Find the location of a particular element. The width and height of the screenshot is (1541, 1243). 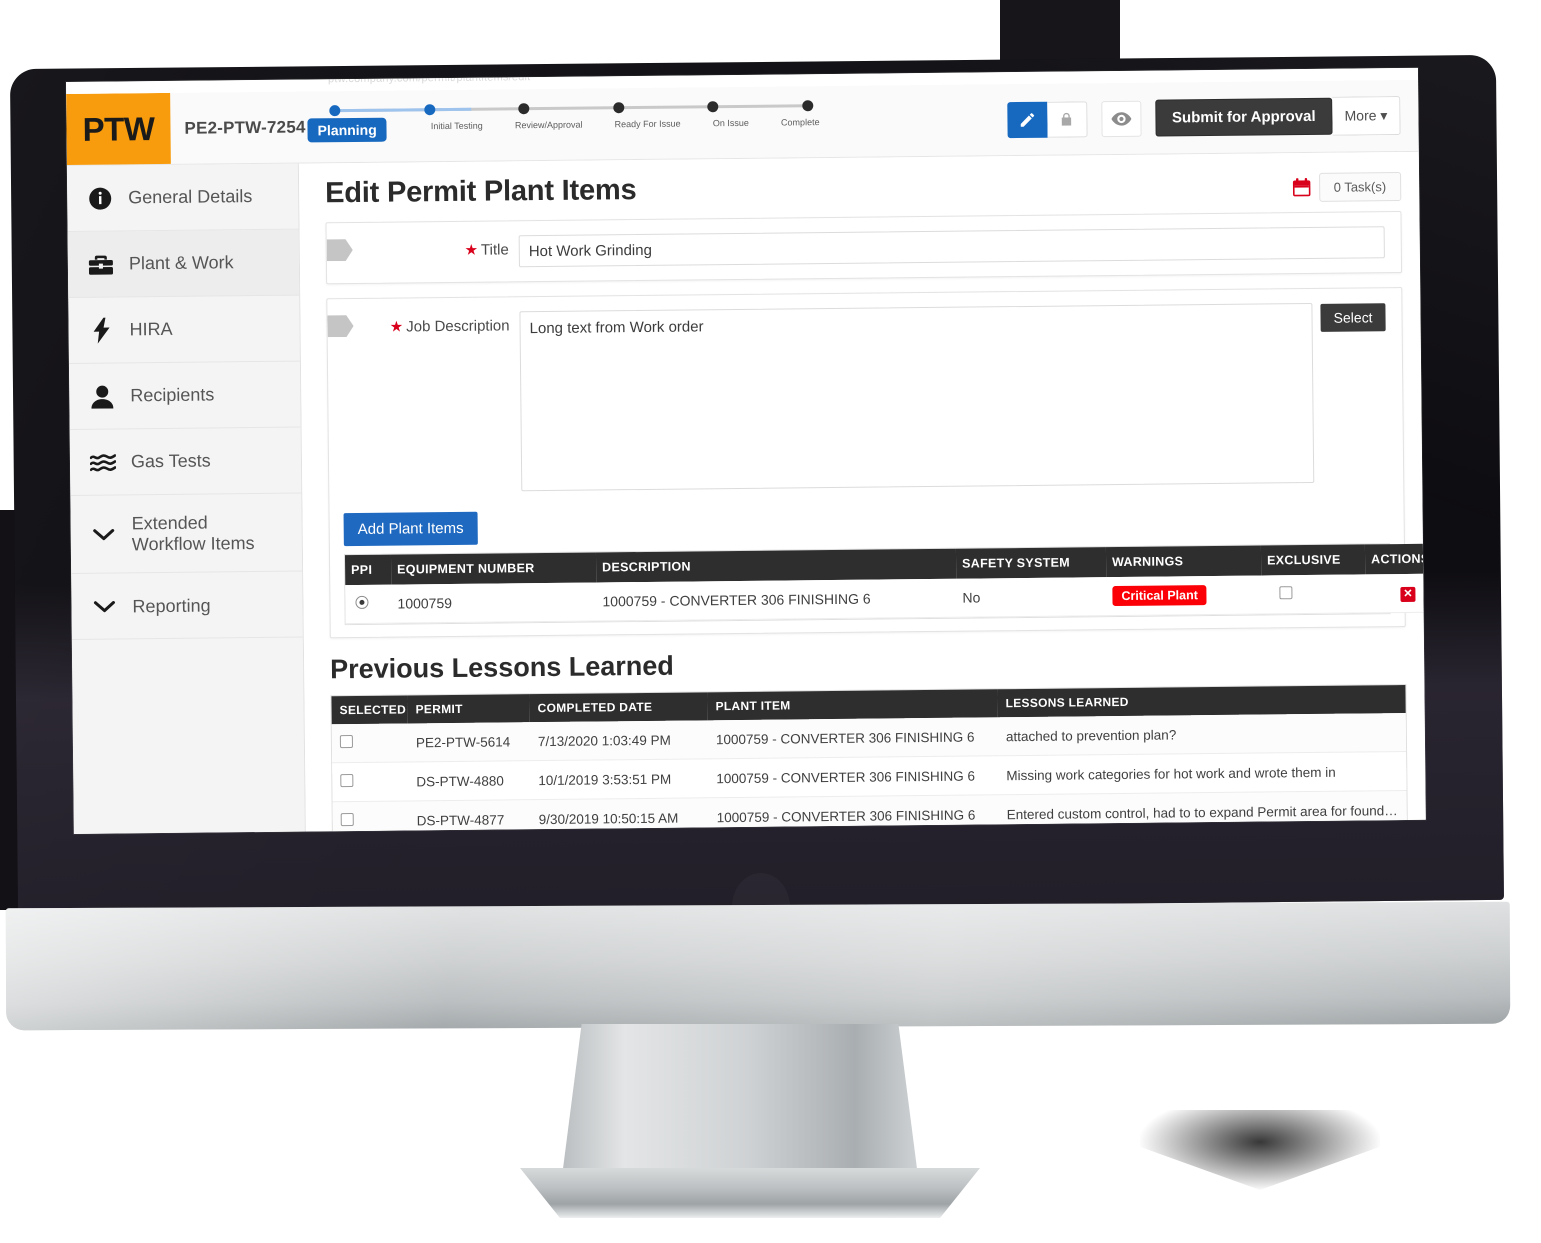

lock-icon is located at coordinates (1066, 119).